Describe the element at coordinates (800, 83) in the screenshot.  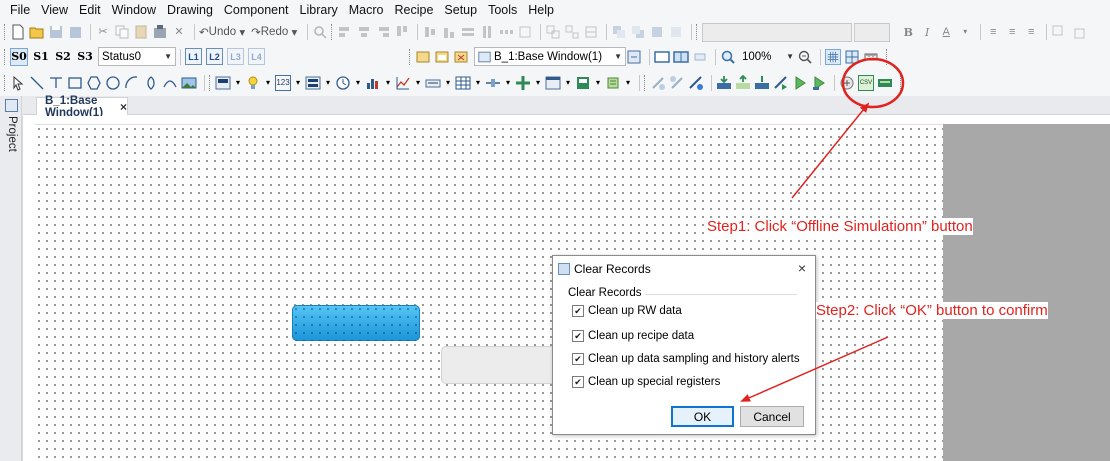
I see `offline-simulation-play-icon` at that location.